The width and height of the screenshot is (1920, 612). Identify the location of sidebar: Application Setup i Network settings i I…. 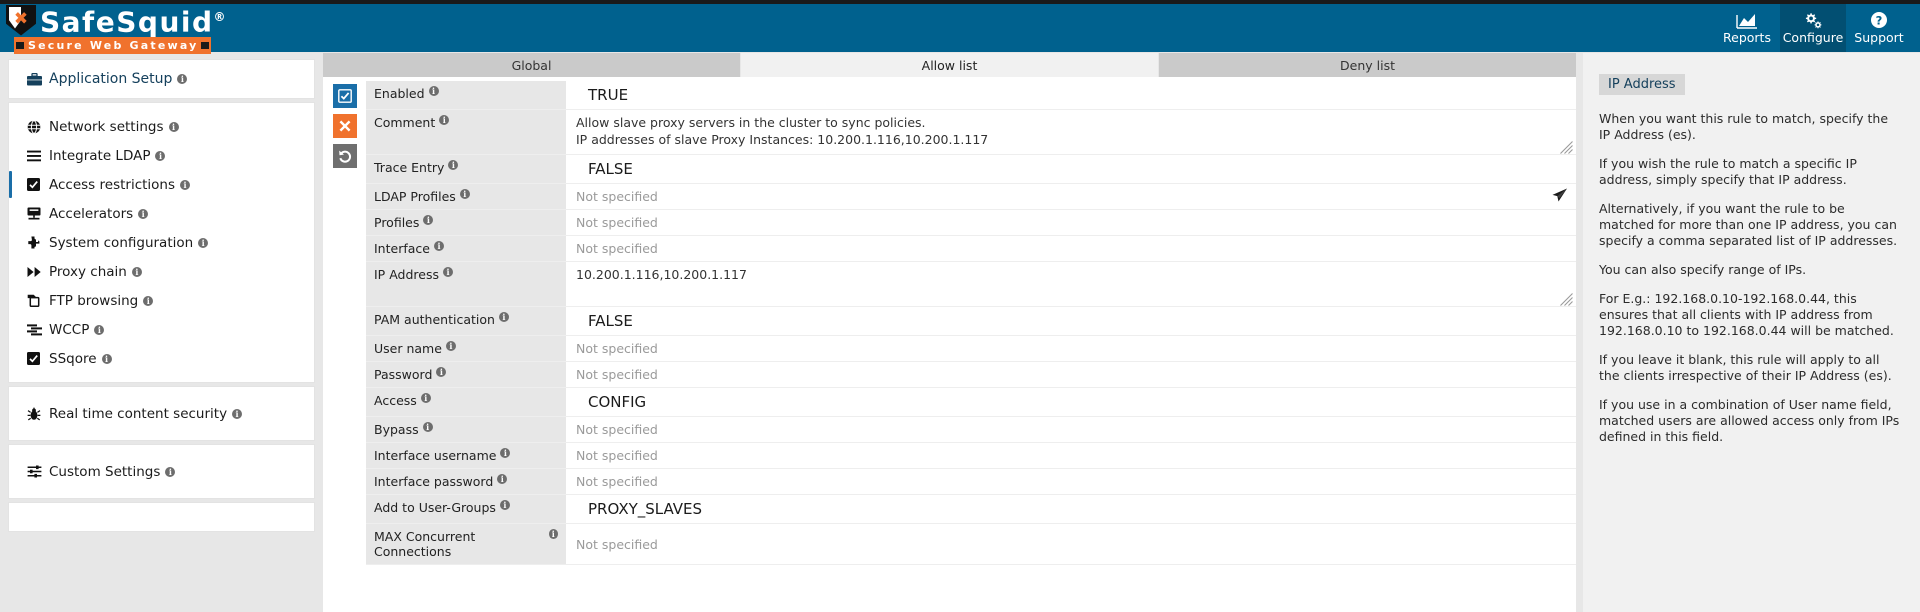
(161, 298).